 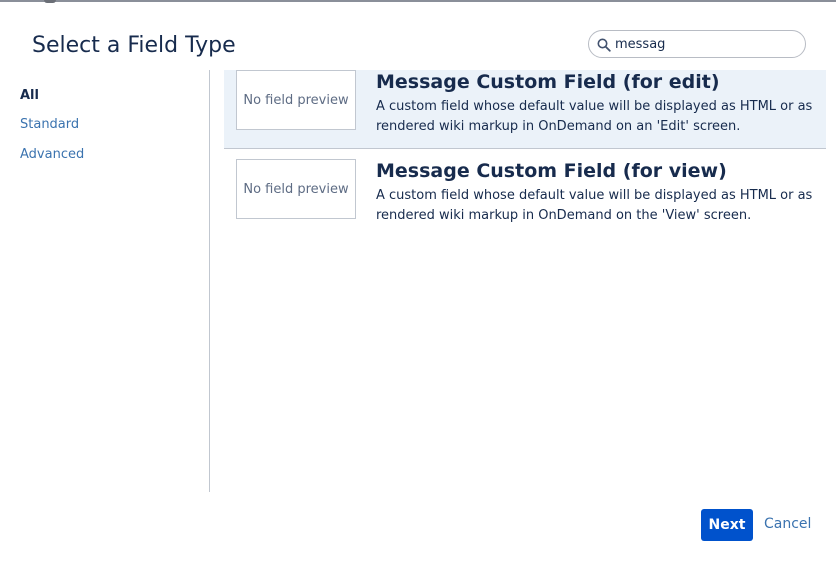 I want to click on cancel-link: Cancel, so click(x=787, y=524).